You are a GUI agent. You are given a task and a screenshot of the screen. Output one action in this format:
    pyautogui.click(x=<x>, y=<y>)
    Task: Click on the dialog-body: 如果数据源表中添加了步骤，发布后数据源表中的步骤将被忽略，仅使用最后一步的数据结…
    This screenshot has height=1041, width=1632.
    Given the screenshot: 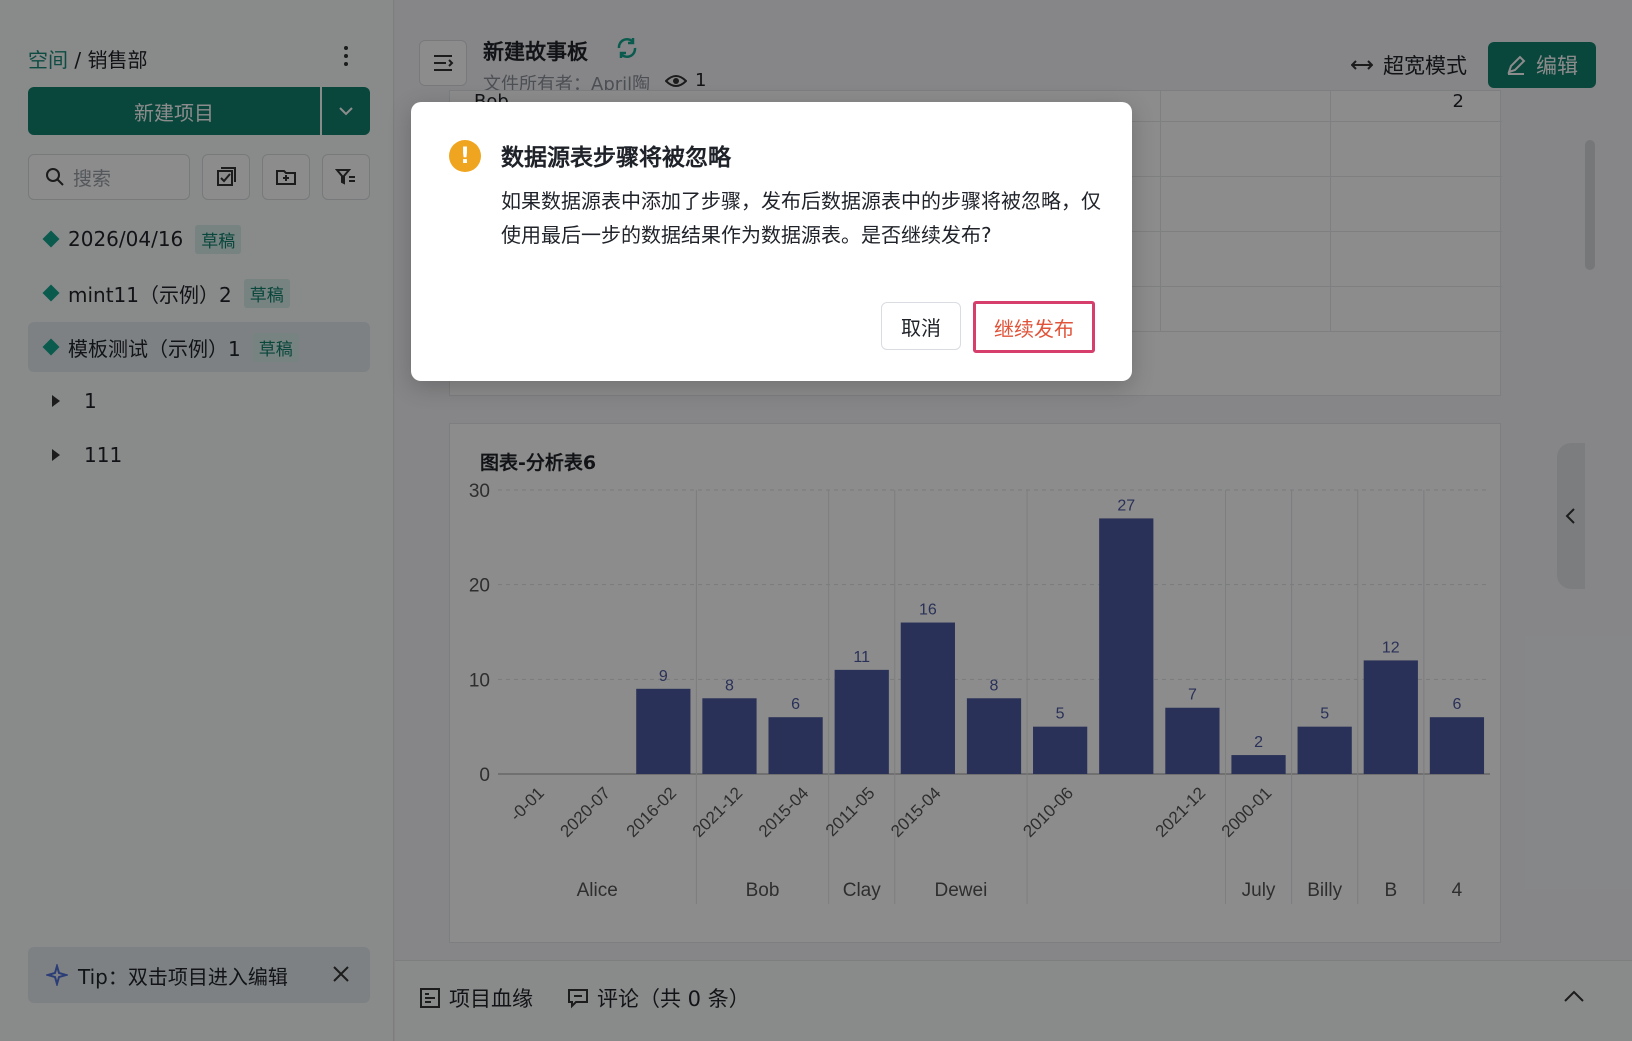 What is the action you would take?
    pyautogui.click(x=801, y=218)
    